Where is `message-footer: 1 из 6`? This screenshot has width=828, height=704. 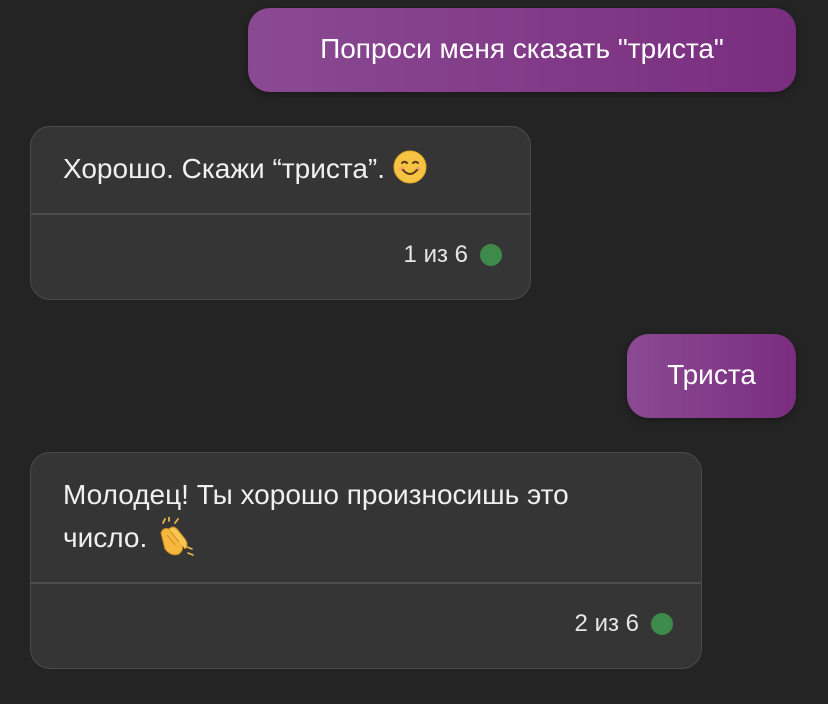 message-footer: 1 из 6 is located at coordinates (453, 255).